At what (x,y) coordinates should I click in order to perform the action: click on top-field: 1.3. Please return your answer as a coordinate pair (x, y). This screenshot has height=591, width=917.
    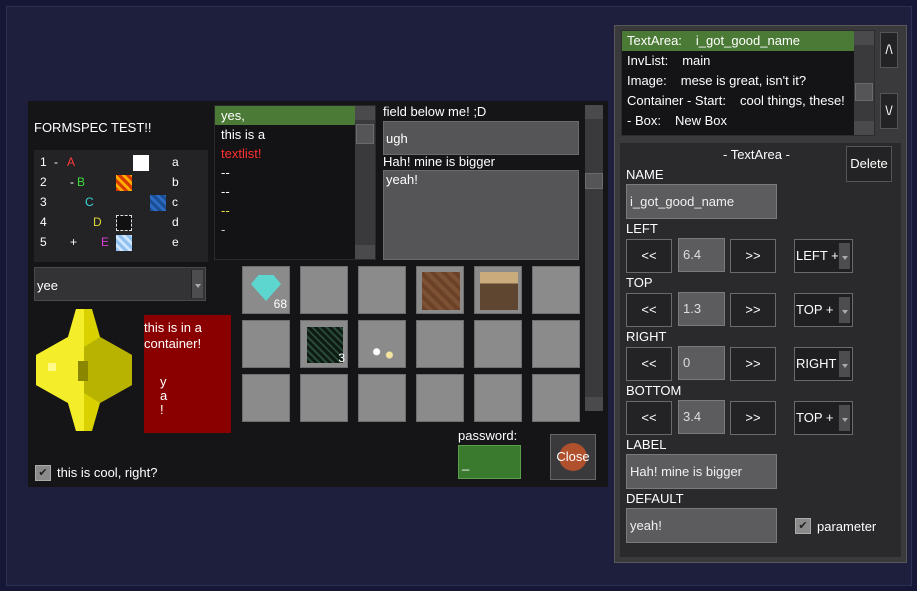
    Looking at the image, I should click on (701, 309).